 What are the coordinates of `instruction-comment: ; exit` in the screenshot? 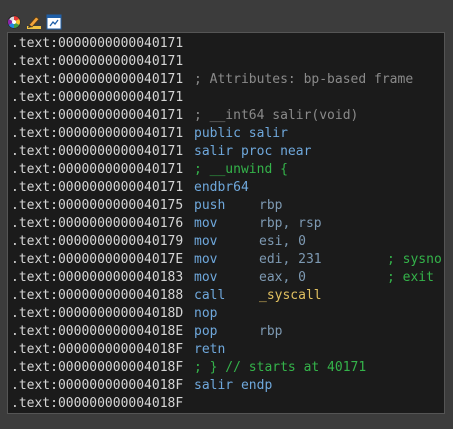 It's located at (410, 277).